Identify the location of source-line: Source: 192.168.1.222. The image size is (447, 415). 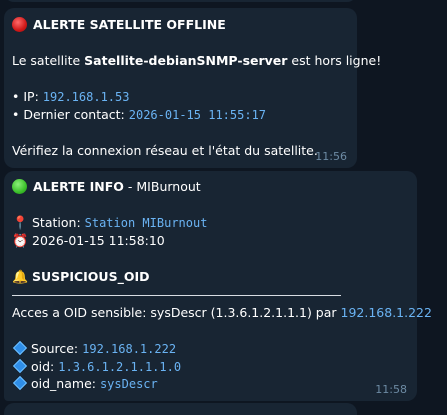
(94, 348).